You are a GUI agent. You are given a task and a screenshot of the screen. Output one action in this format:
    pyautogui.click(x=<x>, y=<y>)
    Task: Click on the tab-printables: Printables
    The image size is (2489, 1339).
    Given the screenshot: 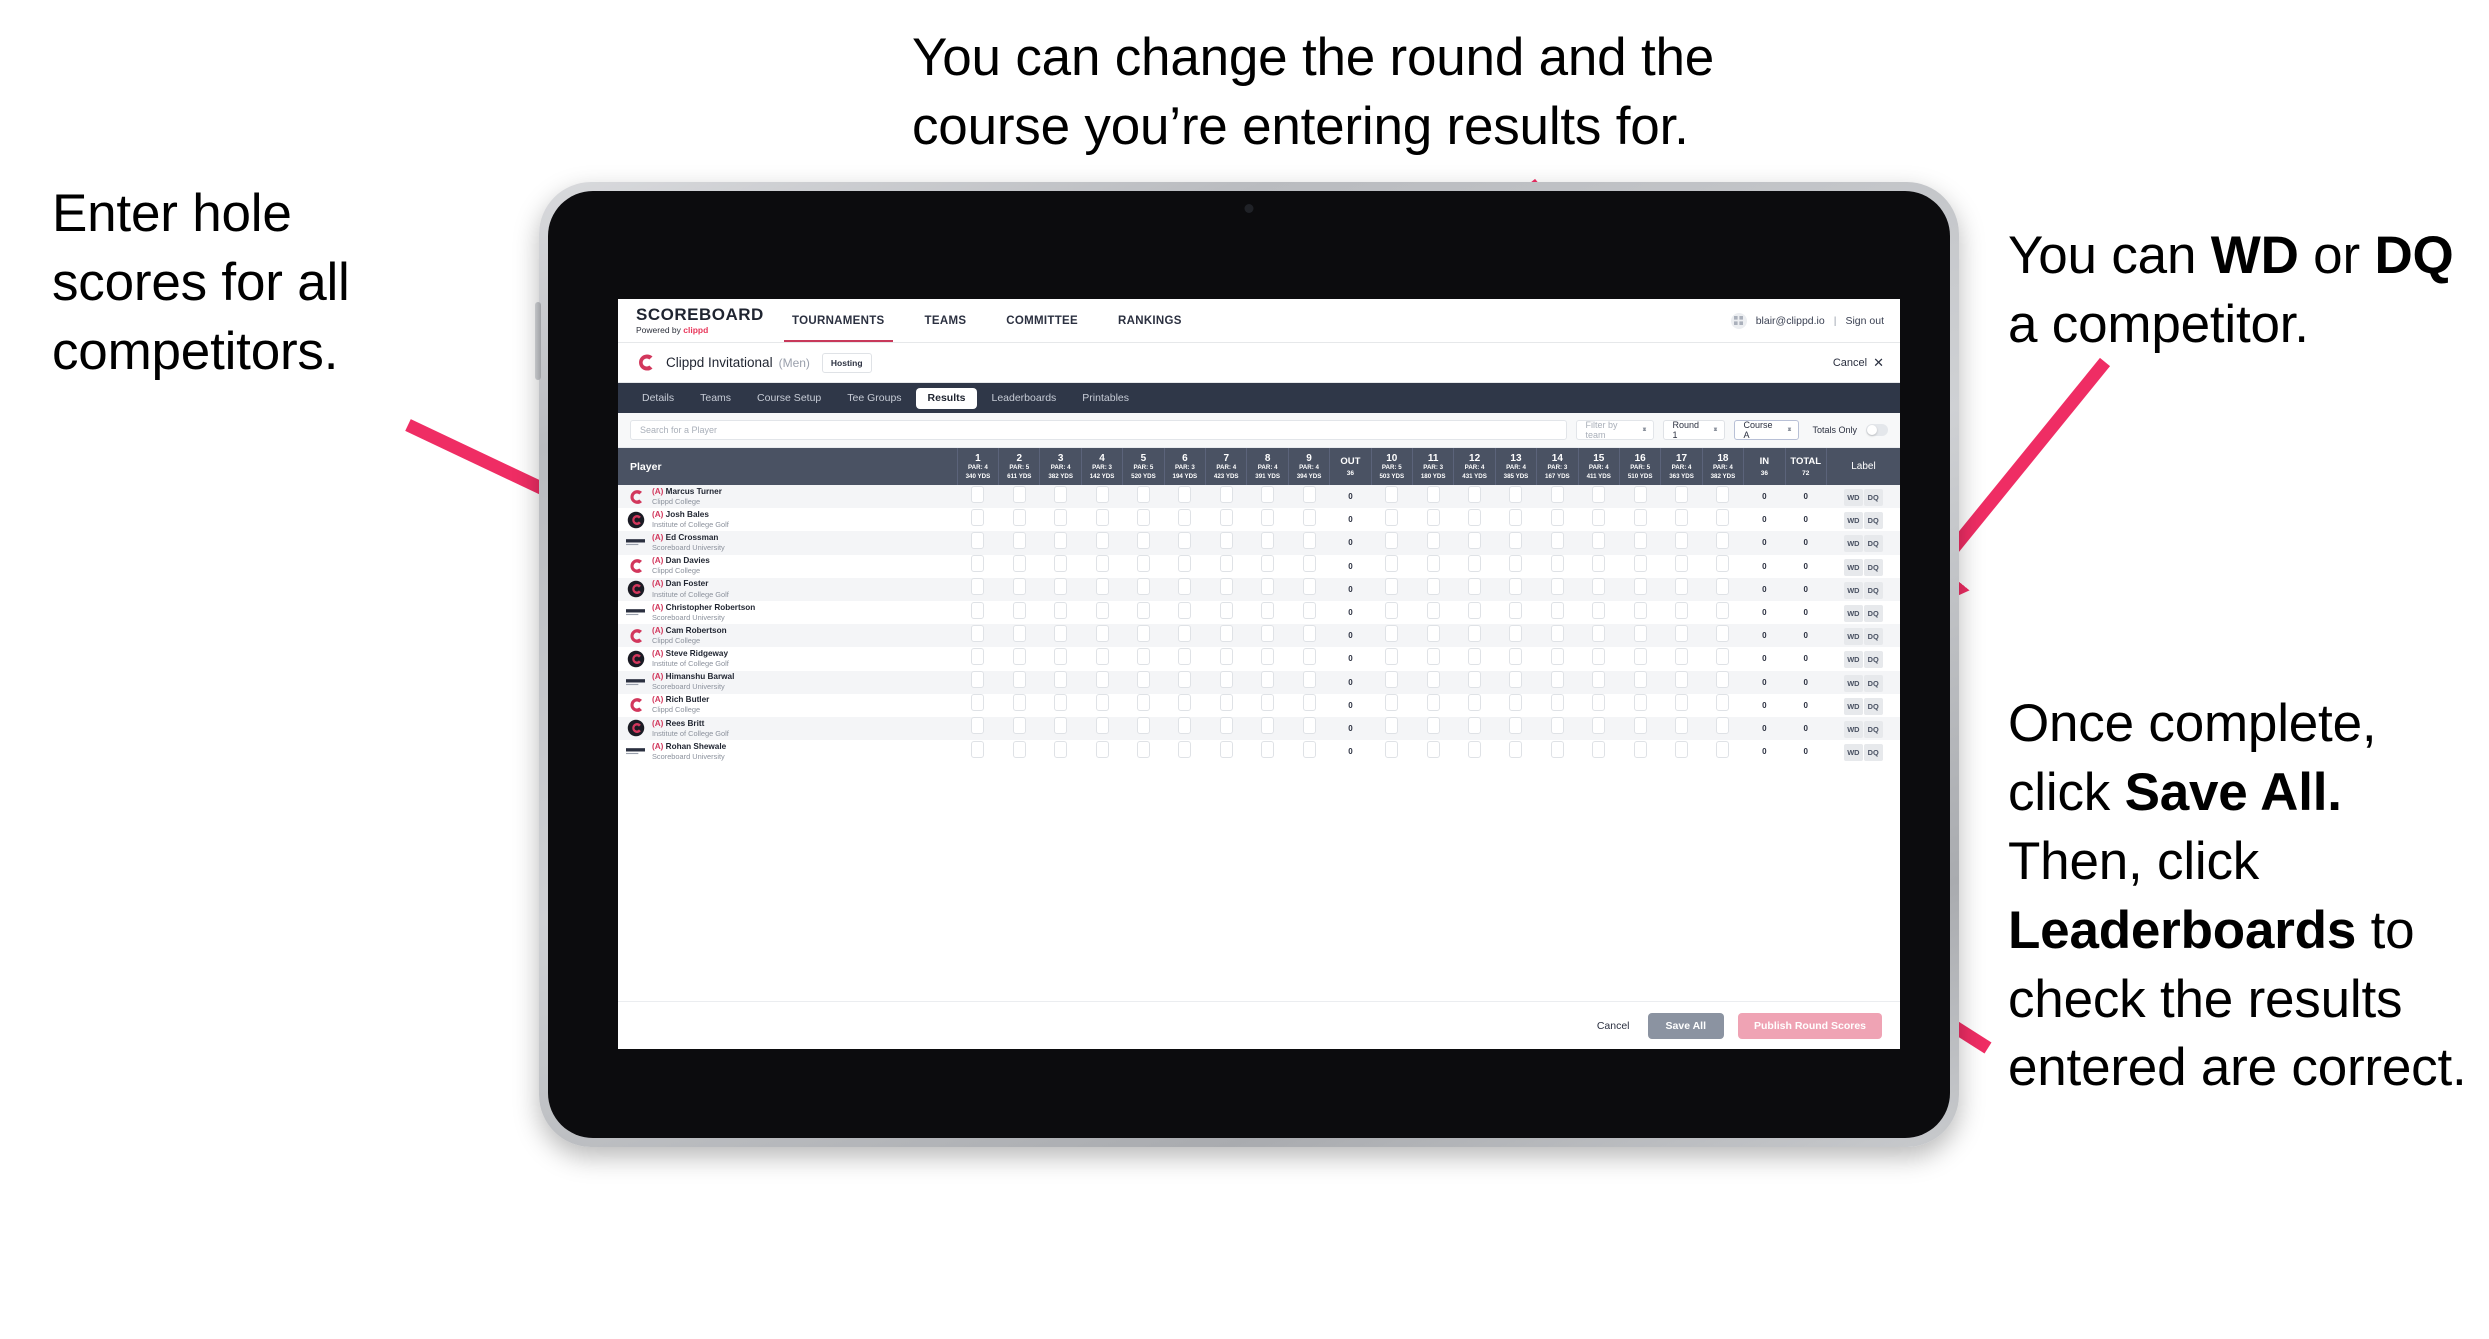 What is the action you would take?
    pyautogui.click(x=1105, y=398)
    